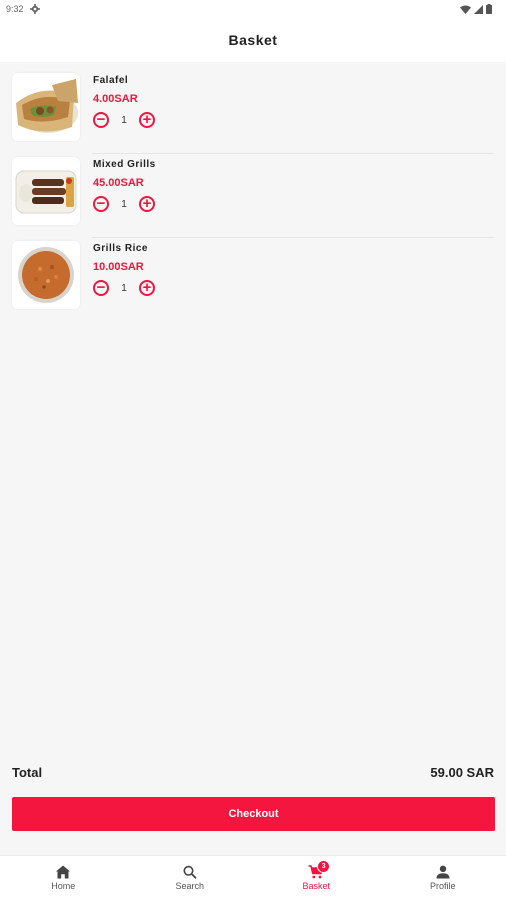 This screenshot has width=506, height=900. Describe the element at coordinates (324, 866) in the screenshot. I see `cart-count-badge: 3` at that location.